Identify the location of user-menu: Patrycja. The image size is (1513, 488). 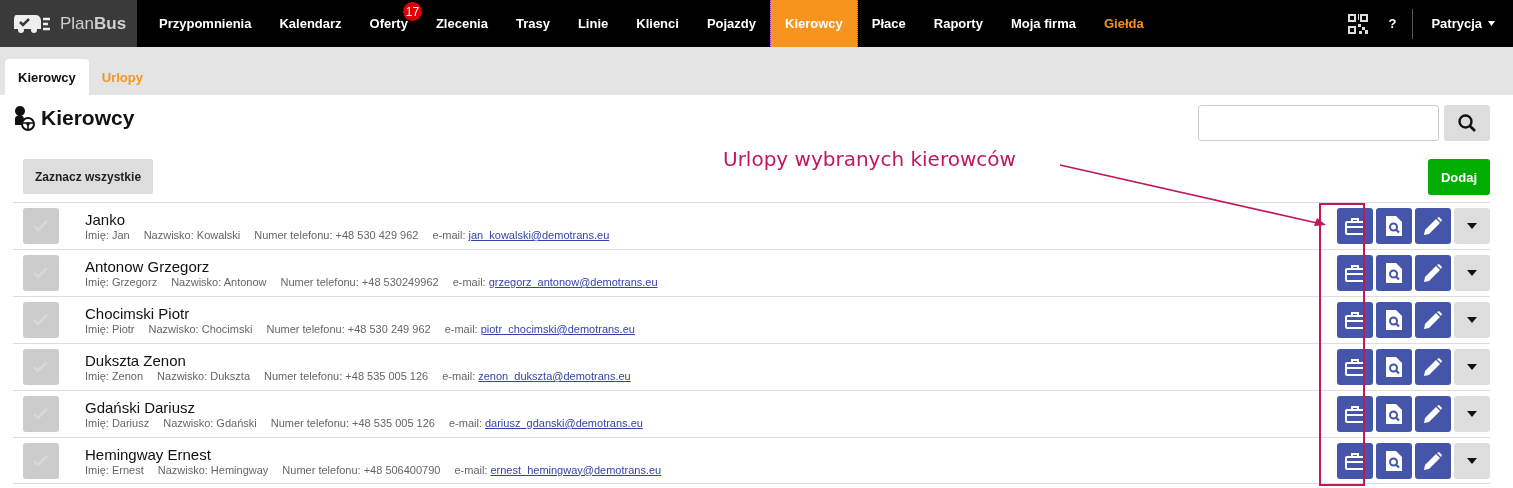
(1463, 23).